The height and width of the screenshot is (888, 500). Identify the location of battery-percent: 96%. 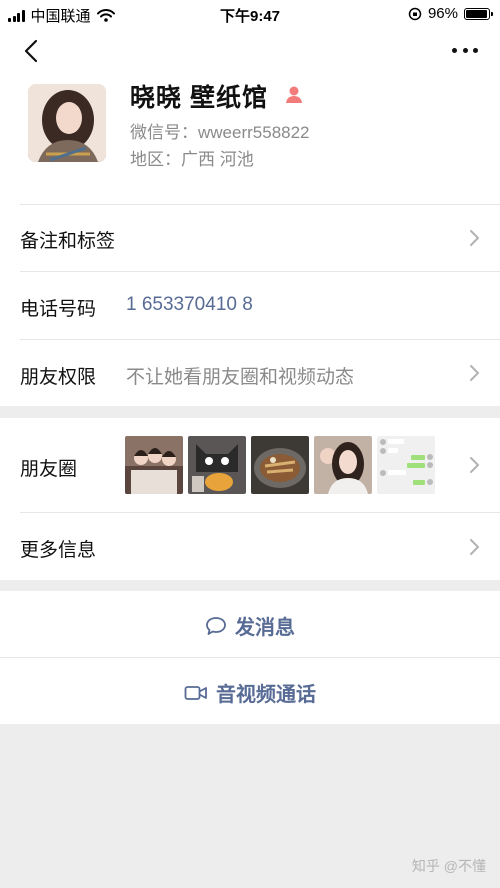
(442, 13).